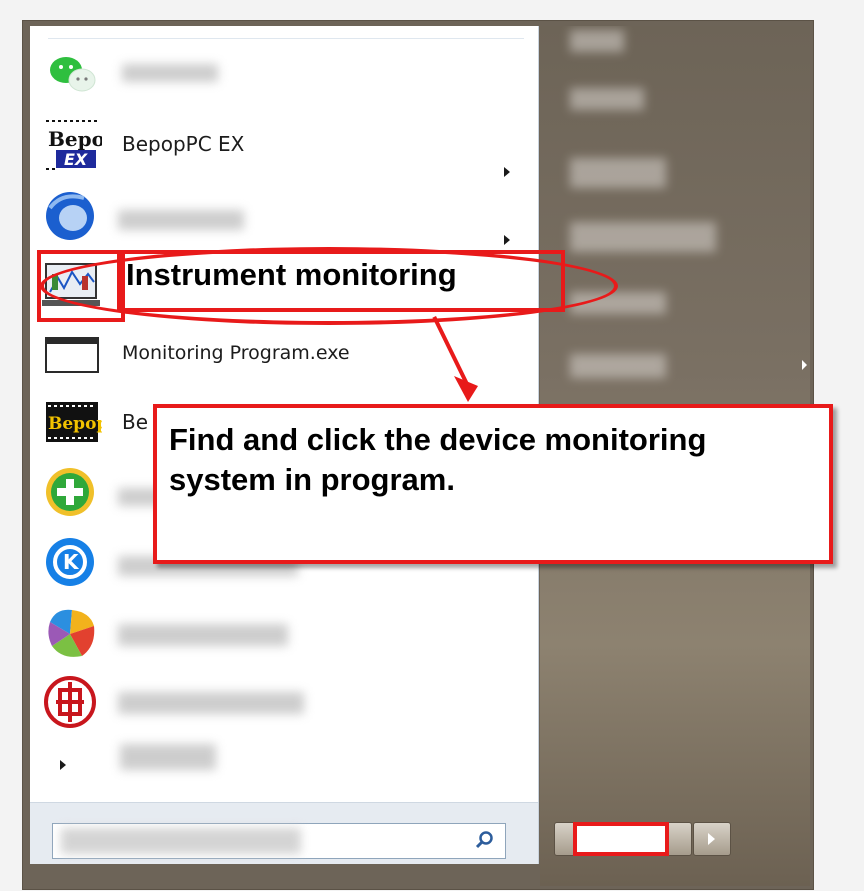  What do you see at coordinates (71, 633) in the screenshot?
I see `colorful-petal-icon` at bounding box center [71, 633].